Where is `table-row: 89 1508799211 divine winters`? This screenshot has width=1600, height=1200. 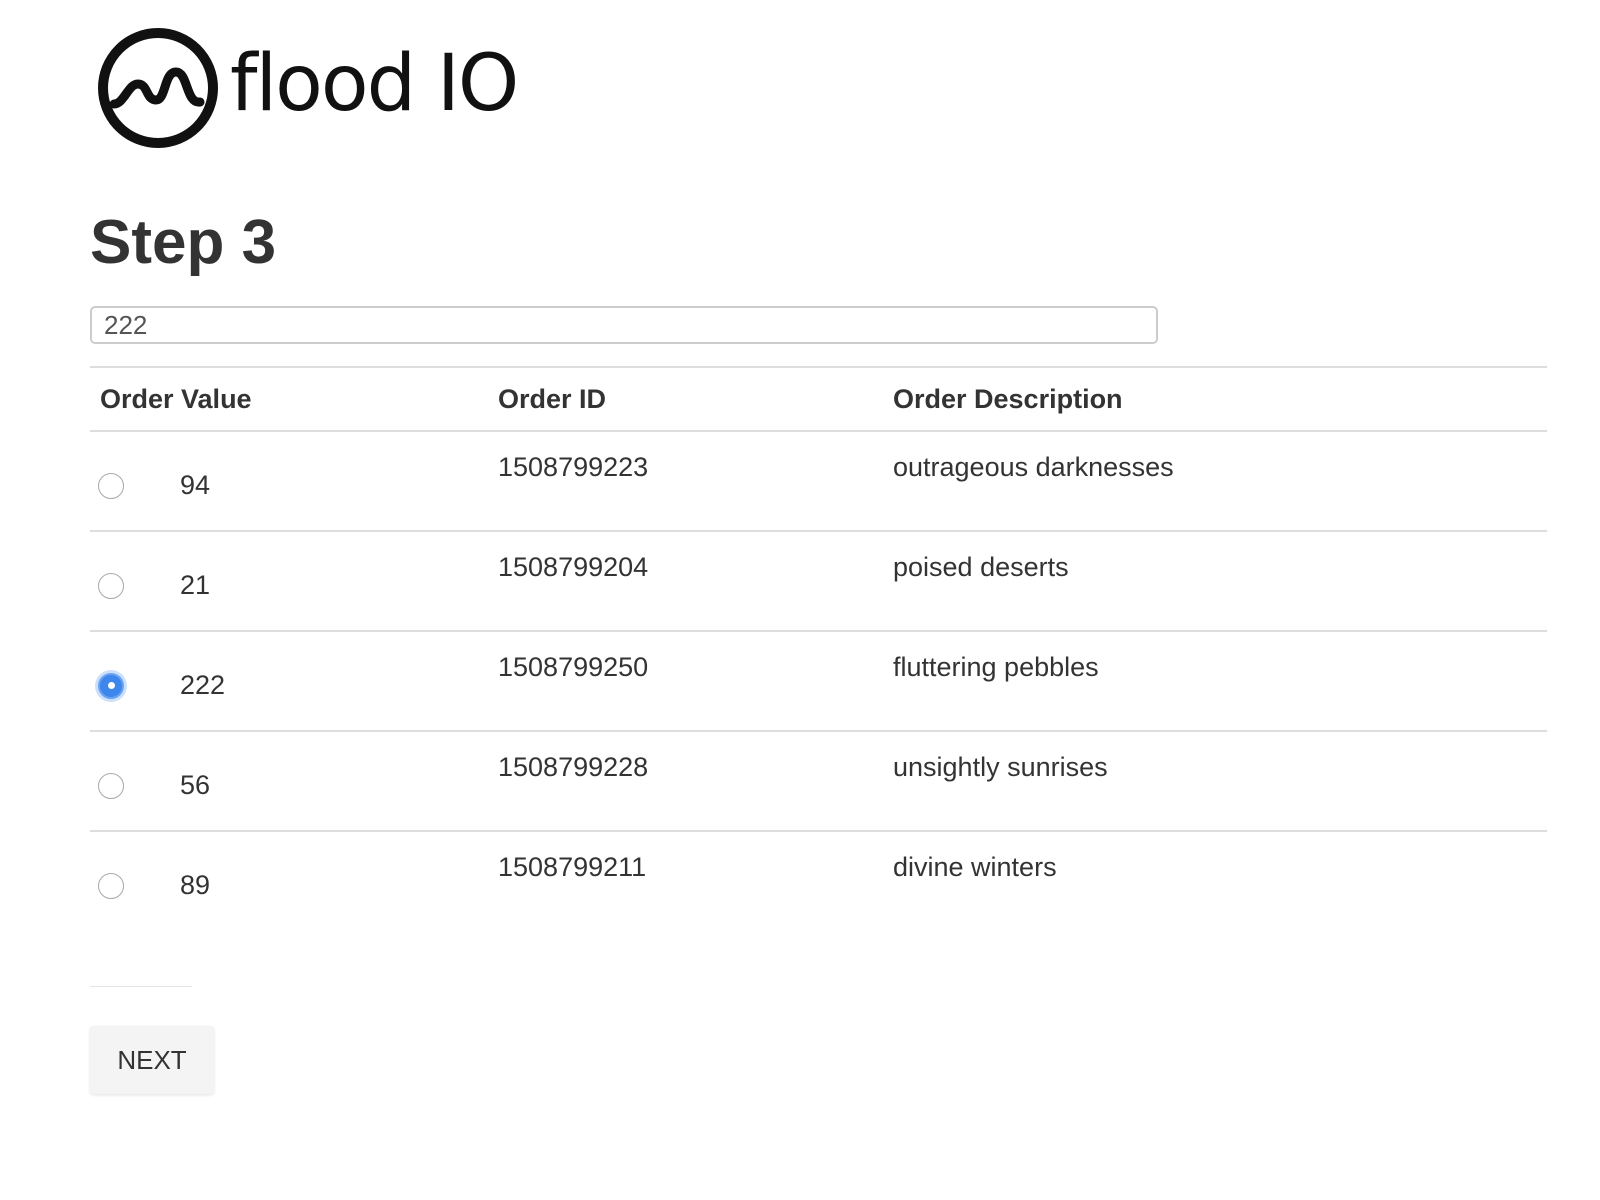 table-row: 89 1508799211 divine winters is located at coordinates (818, 881).